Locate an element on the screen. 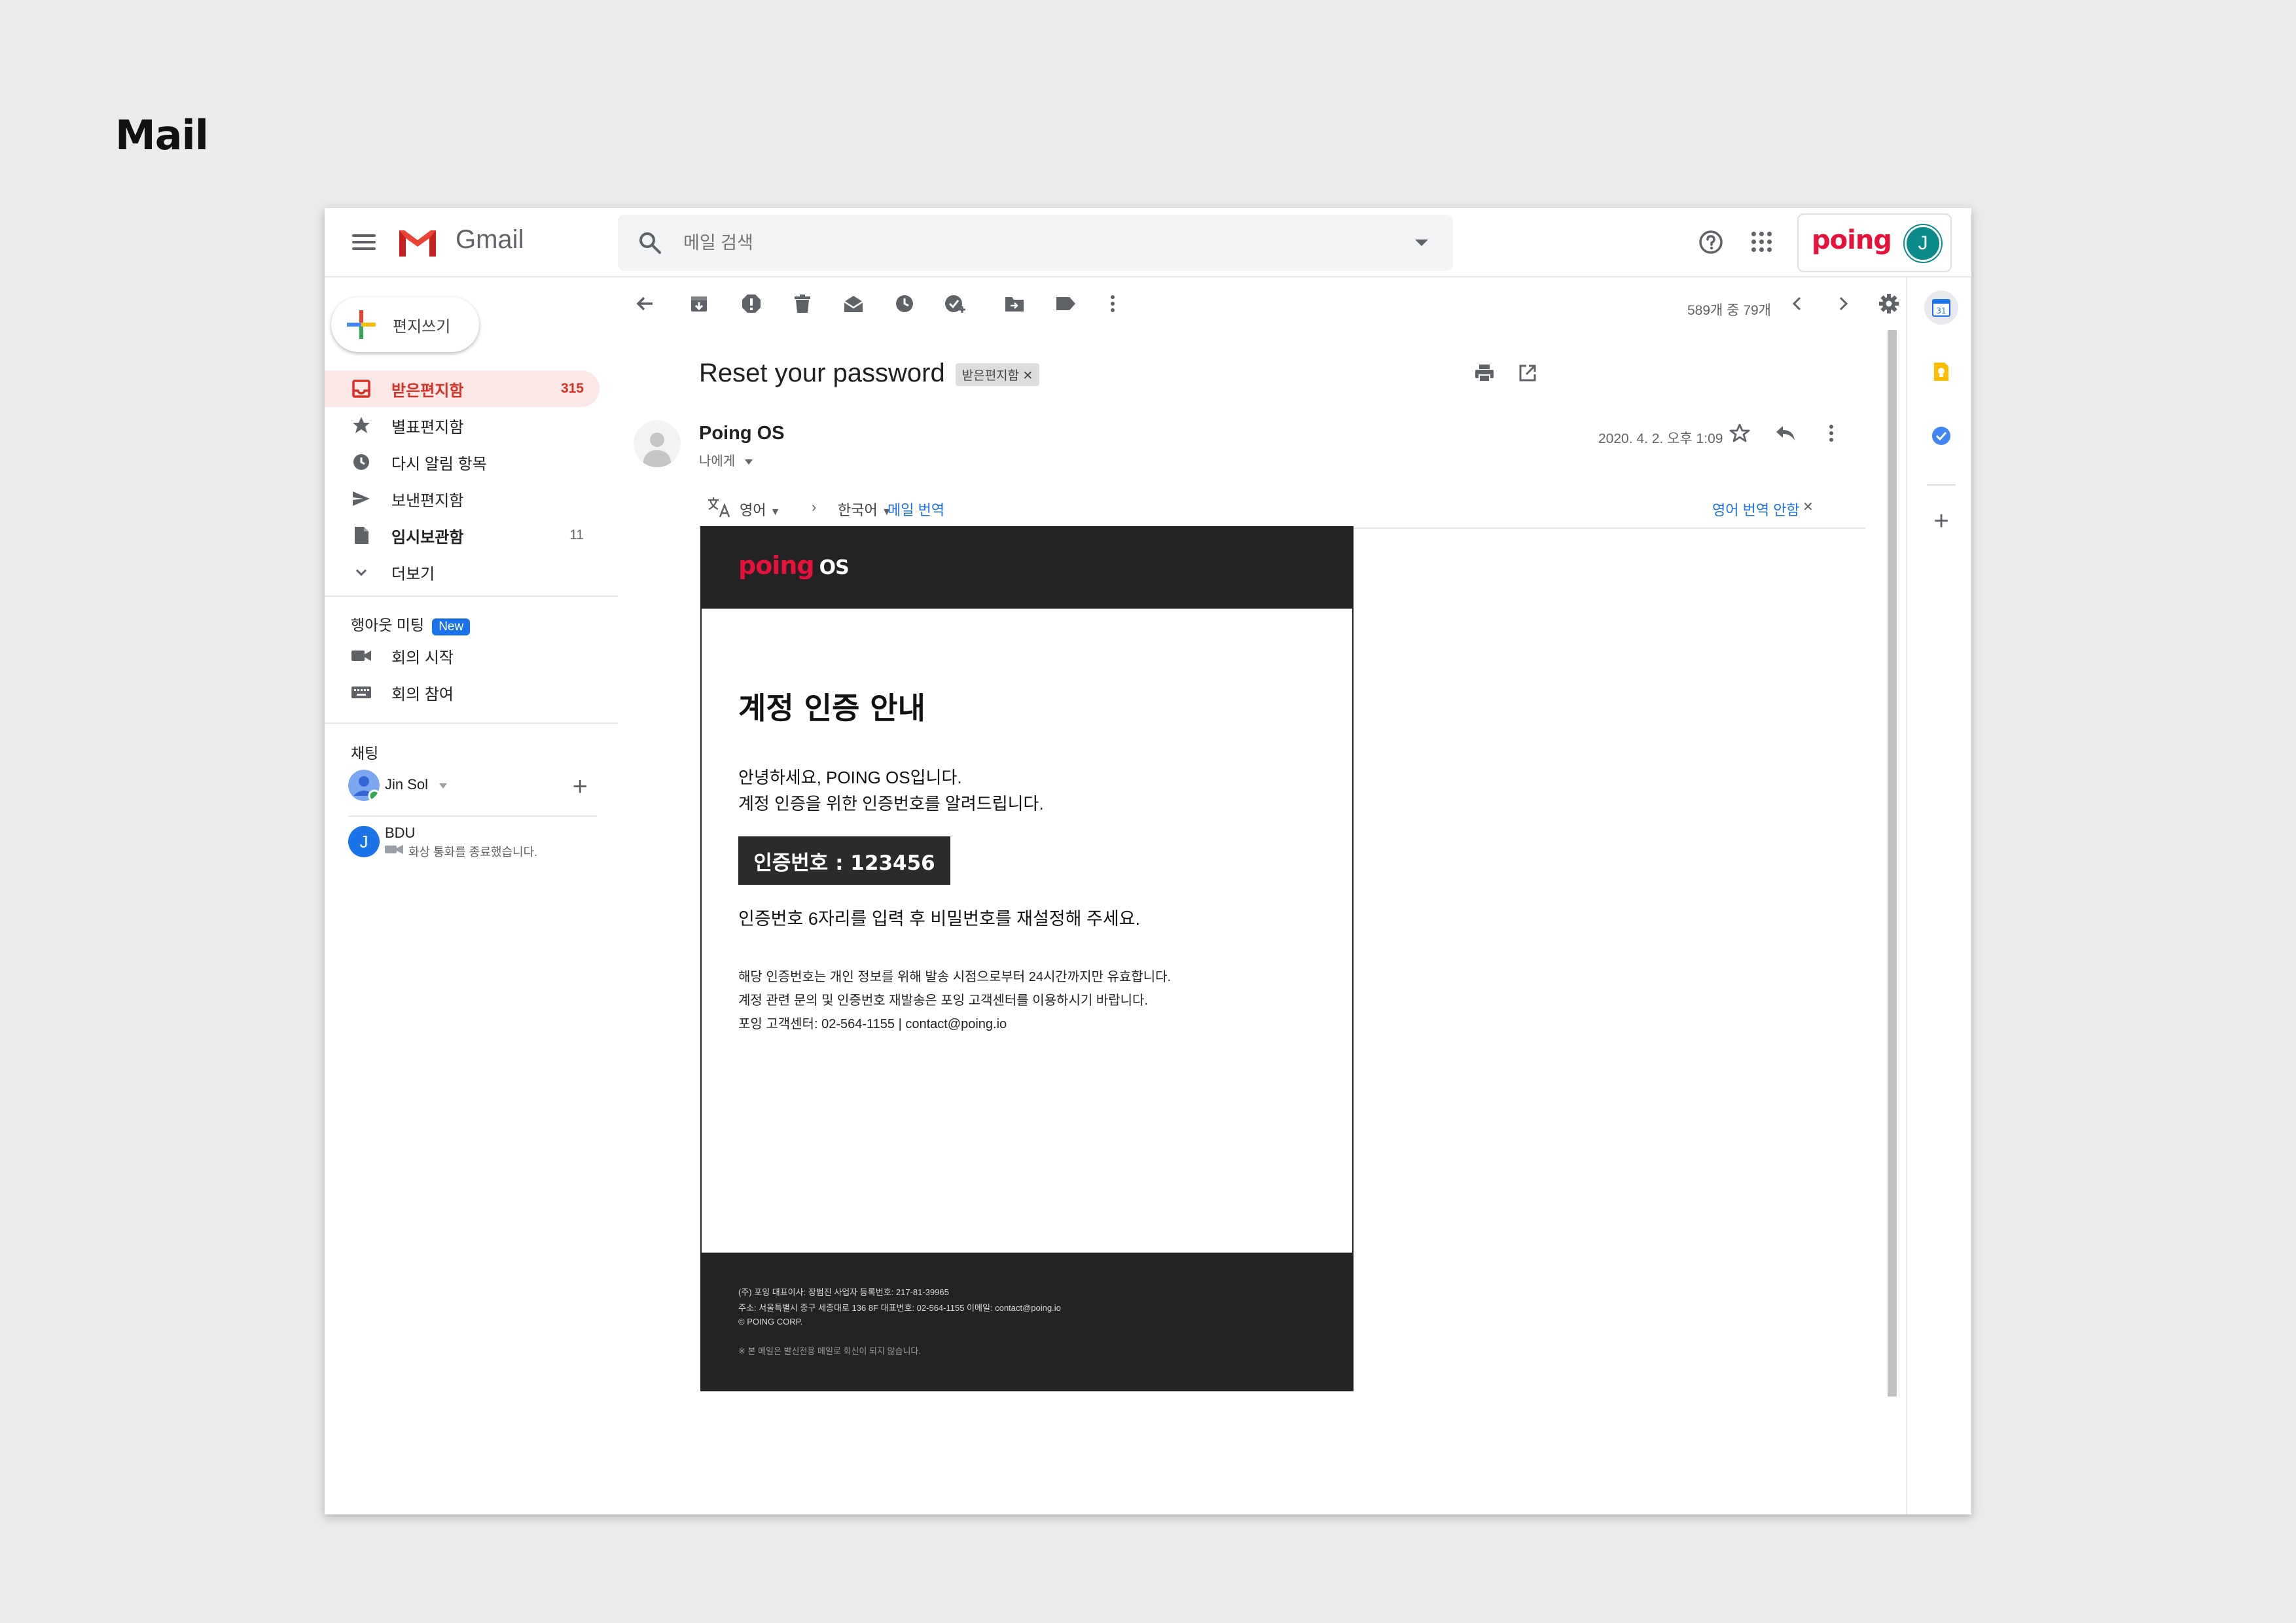 The image size is (2296, 1623). archive-icon is located at coordinates (699, 303).